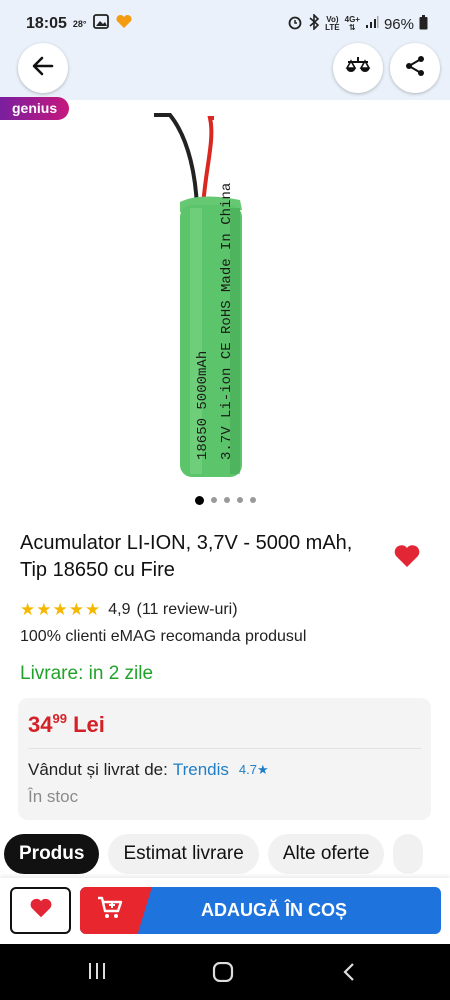 This screenshot has height=1000, width=450. Describe the element at coordinates (253, 769) in the screenshot. I see `seller-rating: 4.7★` at that location.